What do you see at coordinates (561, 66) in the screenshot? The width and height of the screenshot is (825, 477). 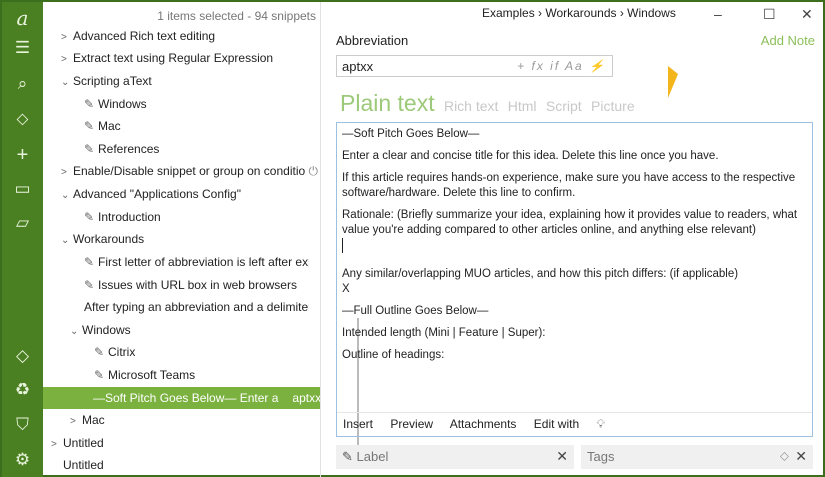 I see `abbreviation-tools: + fx if Aa ⚡` at bounding box center [561, 66].